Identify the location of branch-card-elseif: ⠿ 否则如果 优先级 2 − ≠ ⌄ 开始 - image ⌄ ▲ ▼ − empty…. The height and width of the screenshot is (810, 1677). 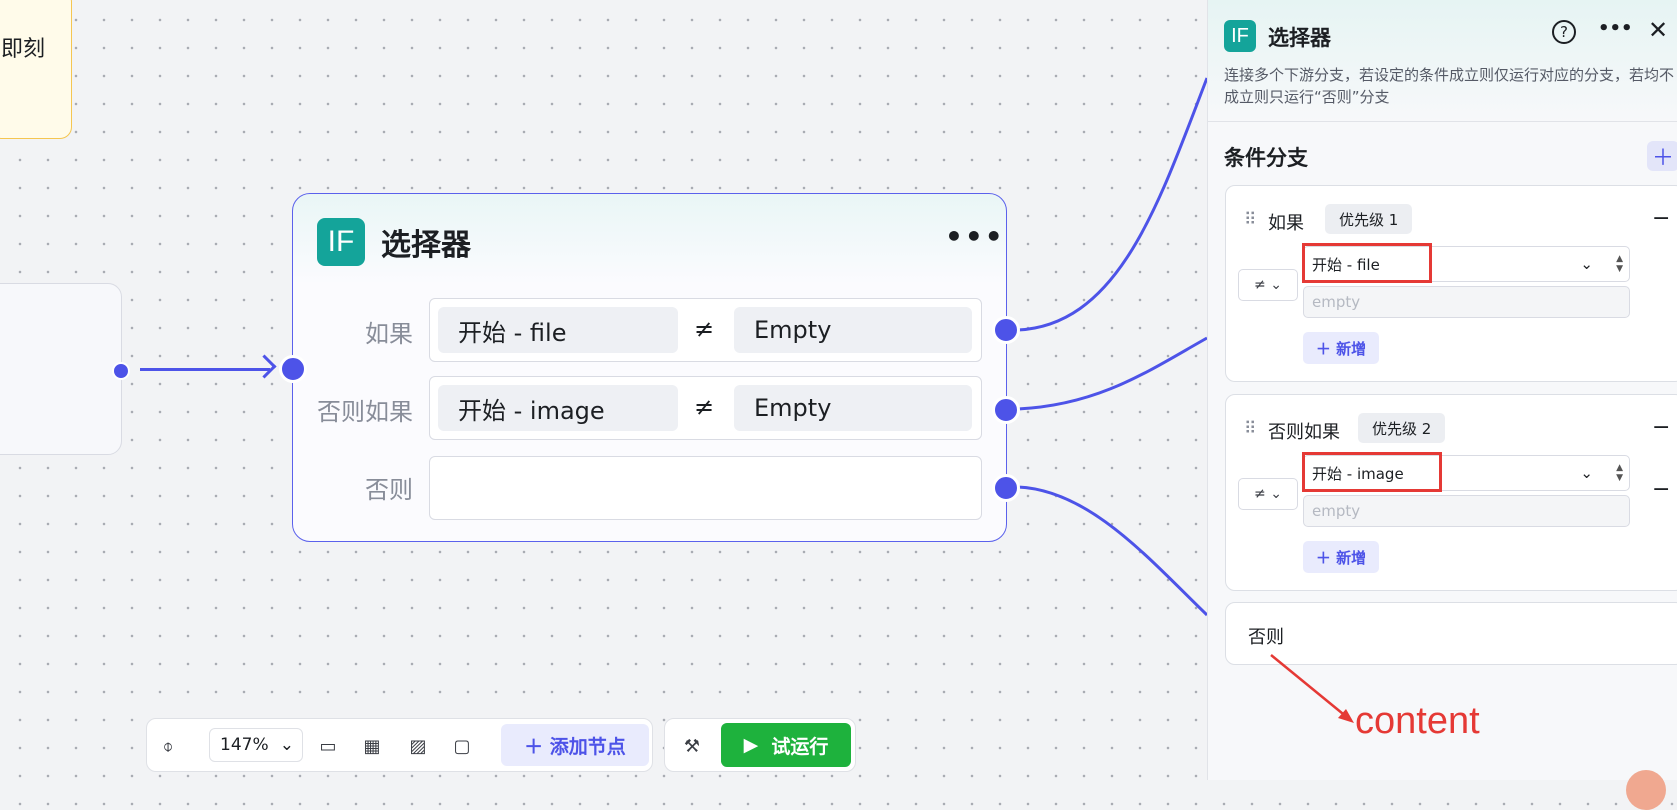
(1451, 492).